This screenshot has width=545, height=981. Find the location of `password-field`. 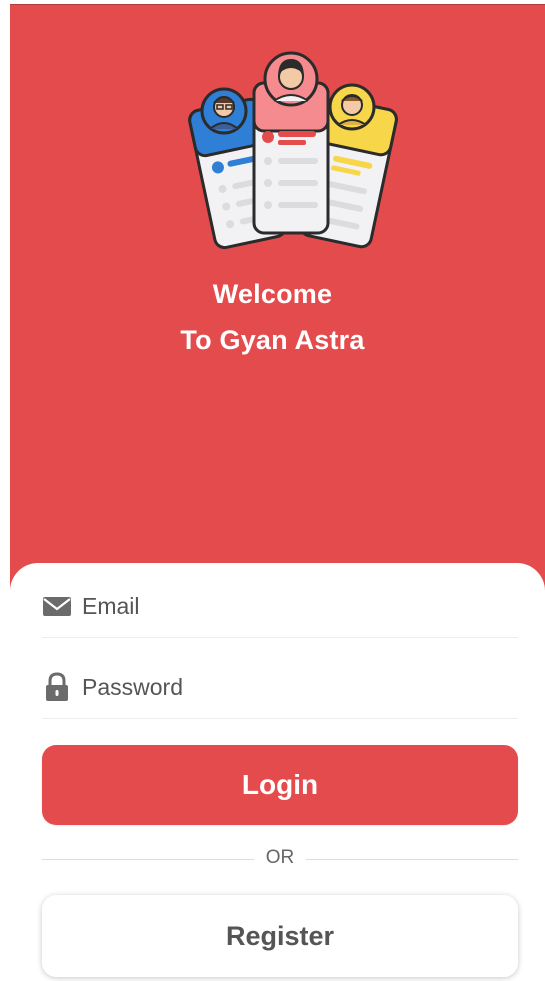

password-field is located at coordinates (280, 688).